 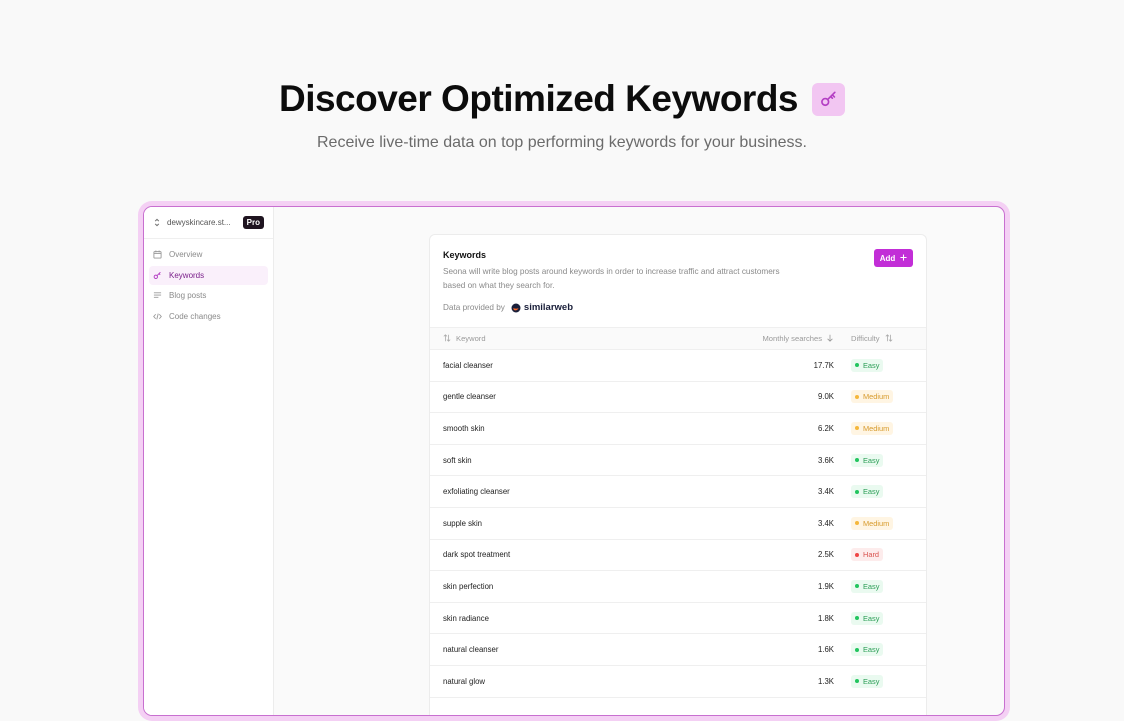 What do you see at coordinates (463, 523) in the screenshot?
I see `keyword-cell: supple skin` at bounding box center [463, 523].